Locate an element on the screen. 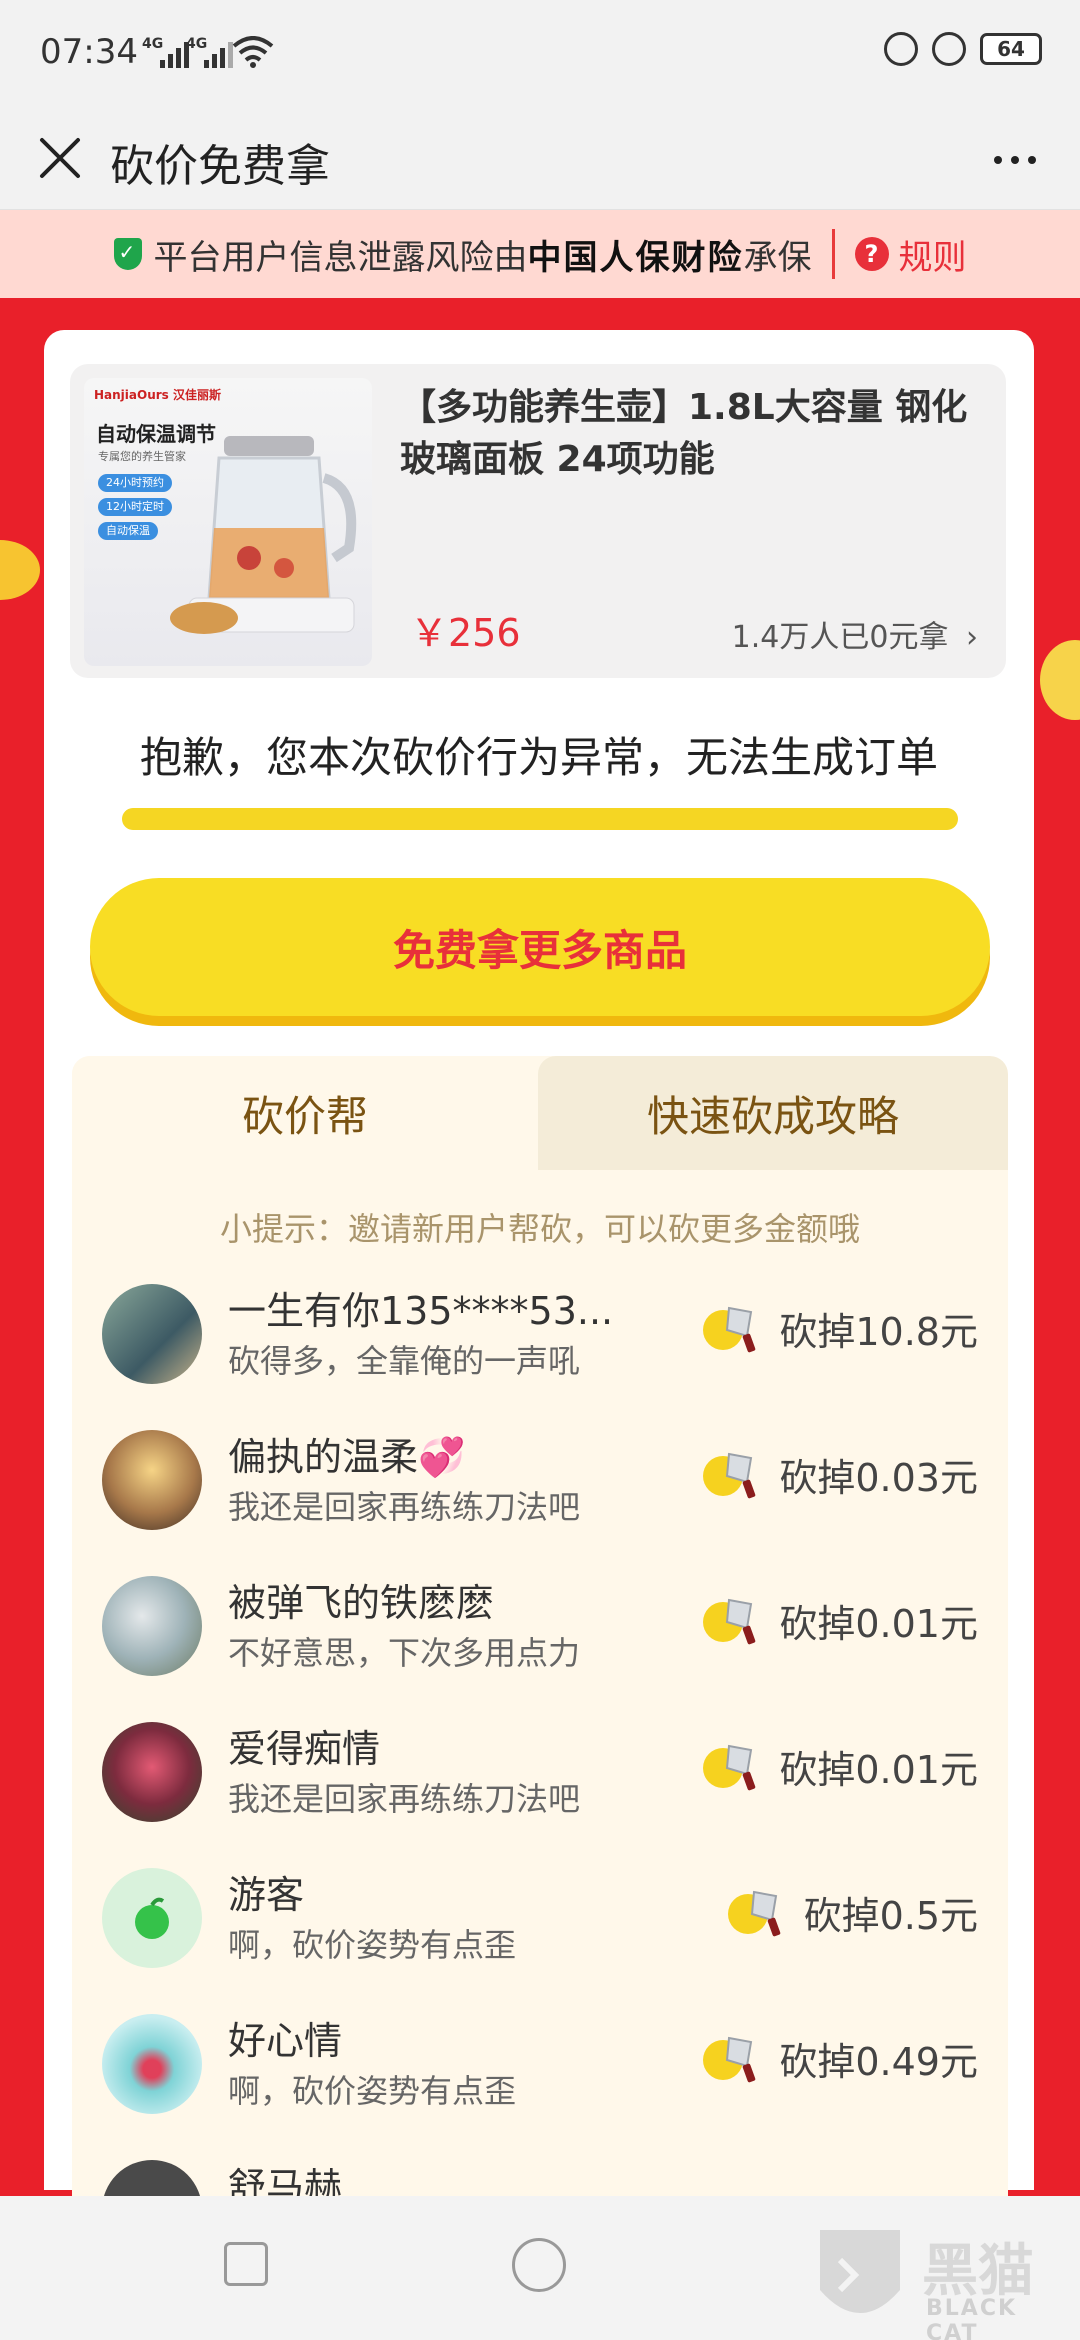 The height and width of the screenshot is (2340, 1080). list-item: 一生有你135****53... 砍得多，全靠俺的一声吼 砍掉10.8元 is located at coordinates (540, 1343).